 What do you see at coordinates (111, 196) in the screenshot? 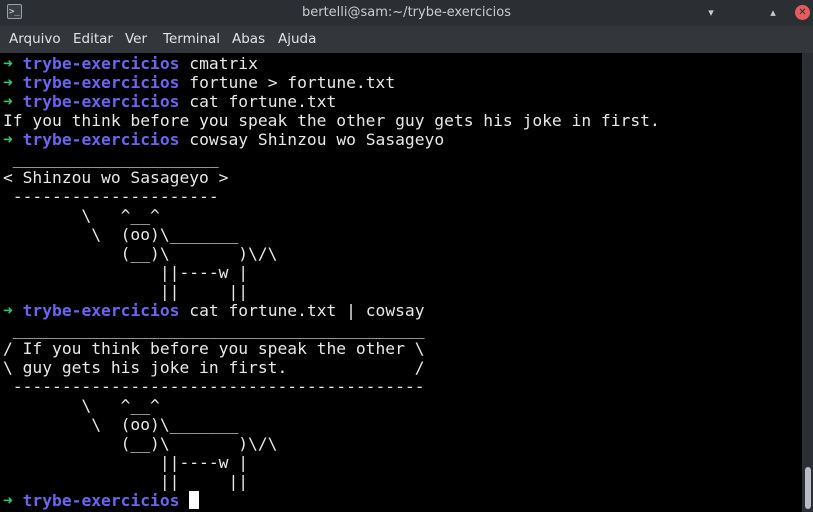
I see `output-line: ---------------------` at bounding box center [111, 196].